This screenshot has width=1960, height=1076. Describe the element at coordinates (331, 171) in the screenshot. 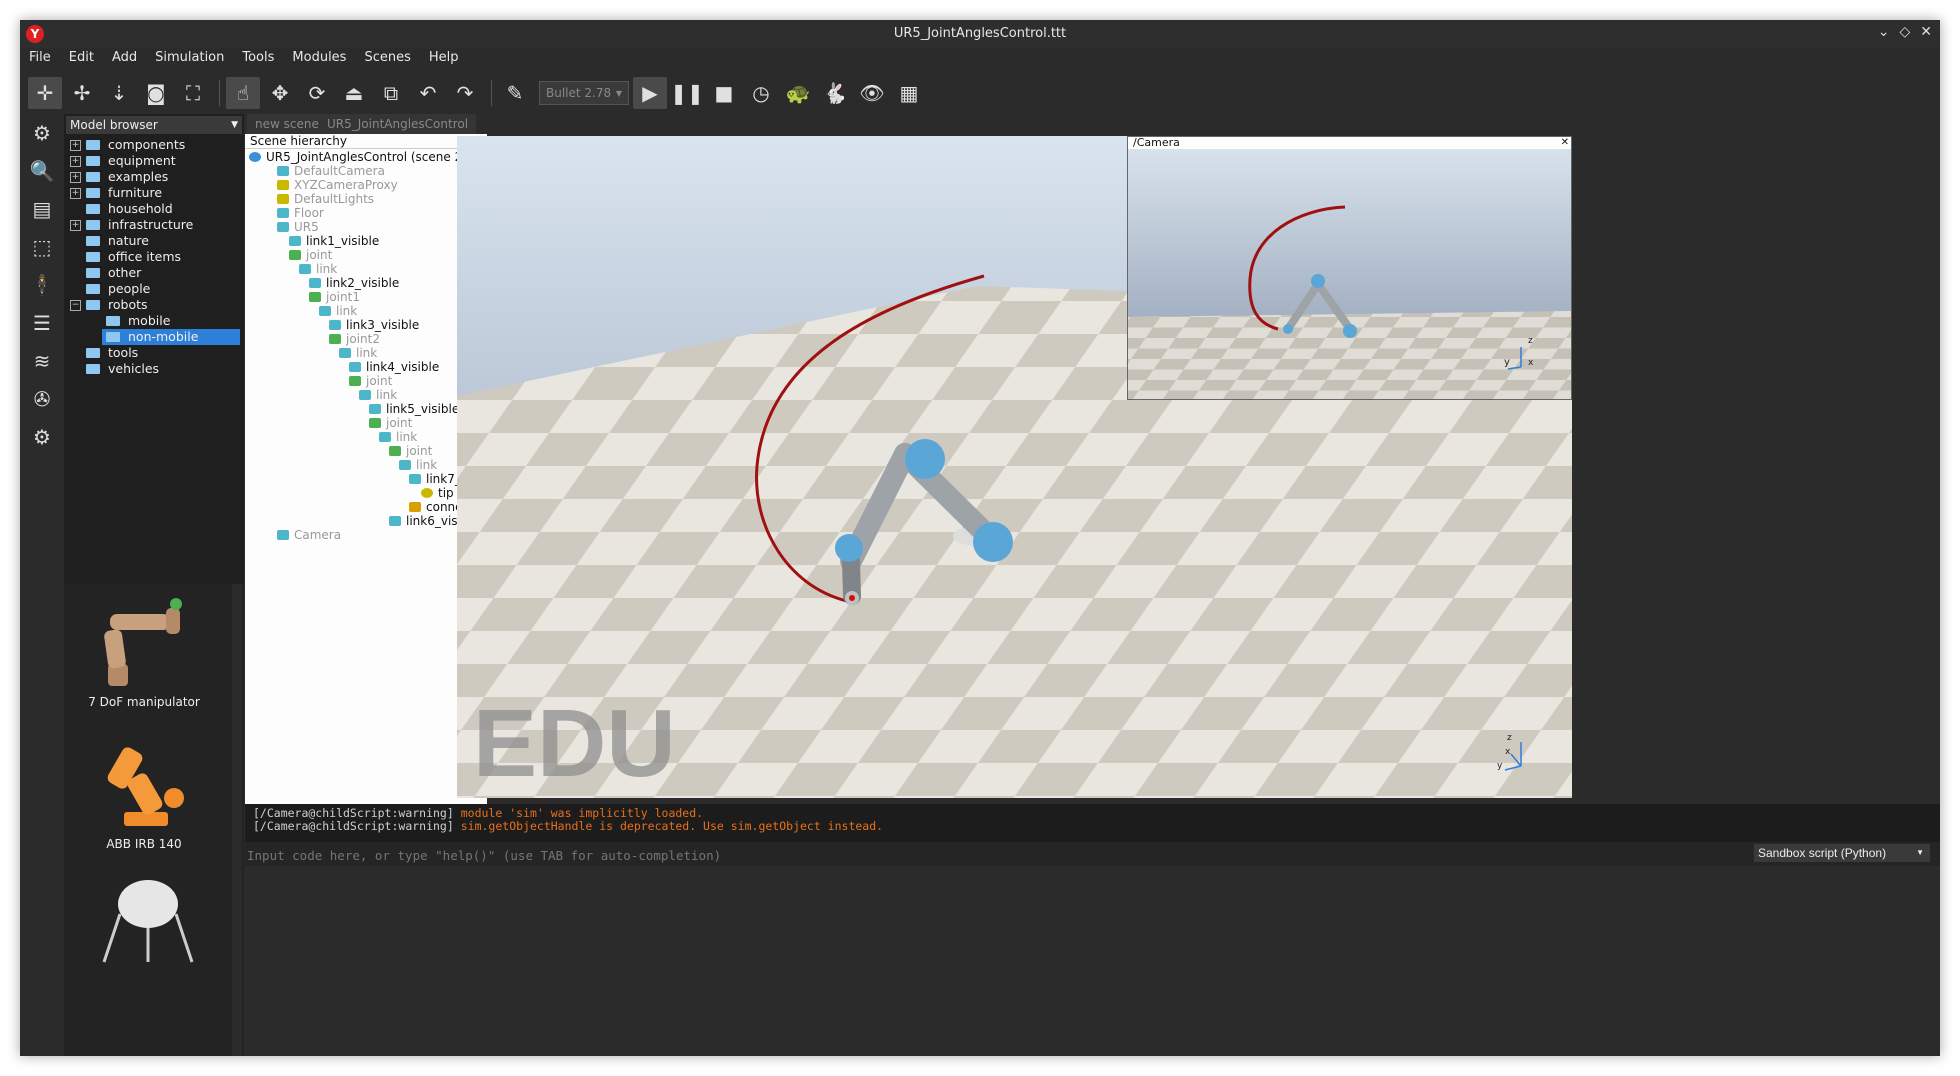

I see `hierarchy-item: DefaultCamera` at that location.